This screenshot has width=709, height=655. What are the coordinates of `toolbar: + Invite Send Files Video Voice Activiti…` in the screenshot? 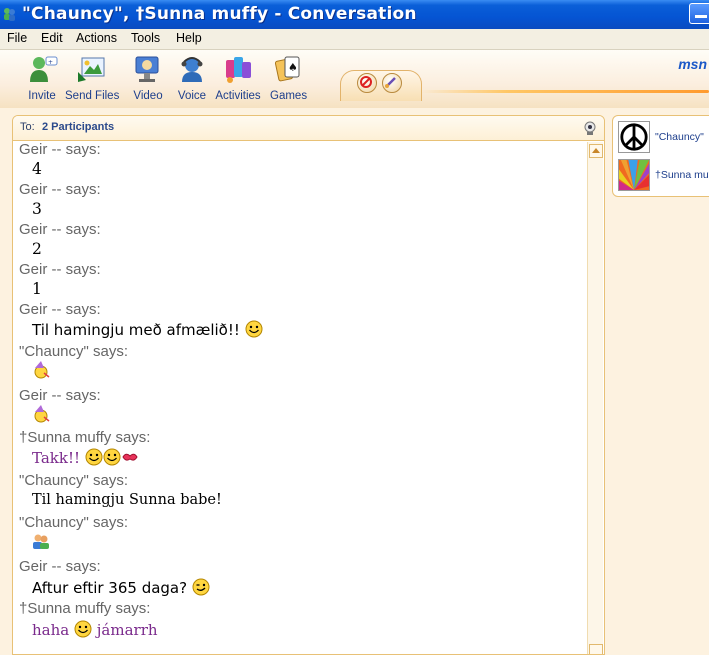 It's located at (354, 79).